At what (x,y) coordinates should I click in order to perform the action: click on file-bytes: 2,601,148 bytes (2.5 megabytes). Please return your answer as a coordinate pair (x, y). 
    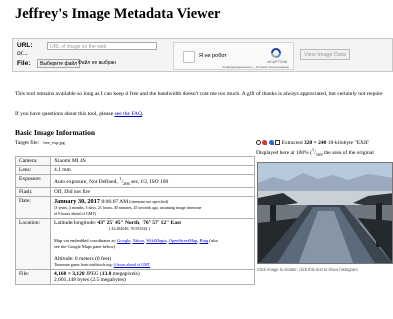
    Looking at the image, I should click on (90, 279).